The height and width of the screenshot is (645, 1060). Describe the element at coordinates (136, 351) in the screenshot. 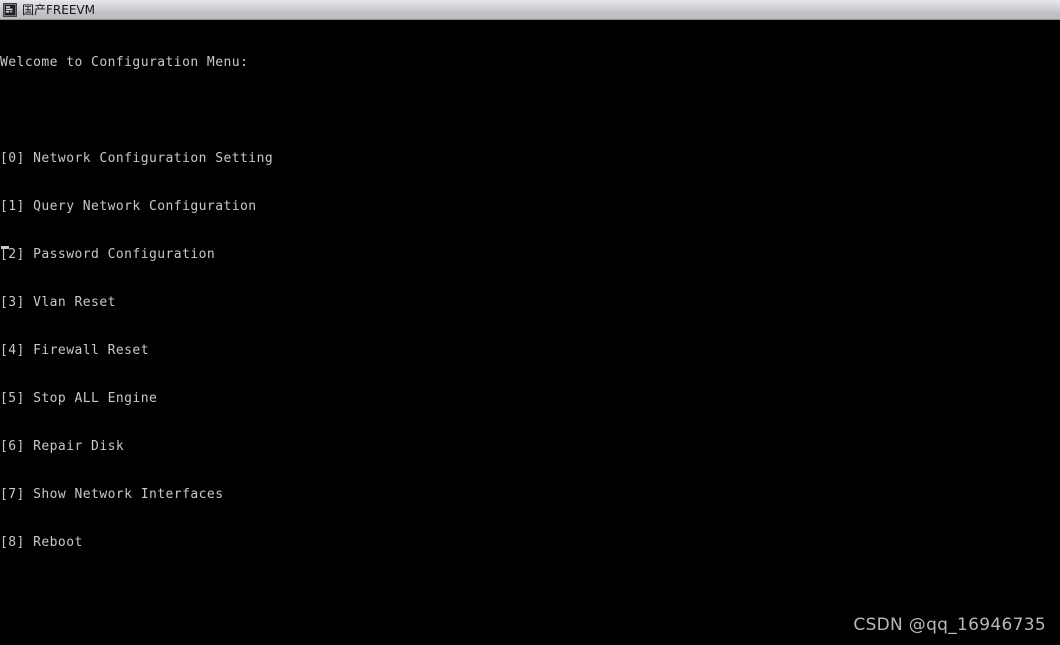

I see `menu-item-4: [4] Firewall Reset` at that location.